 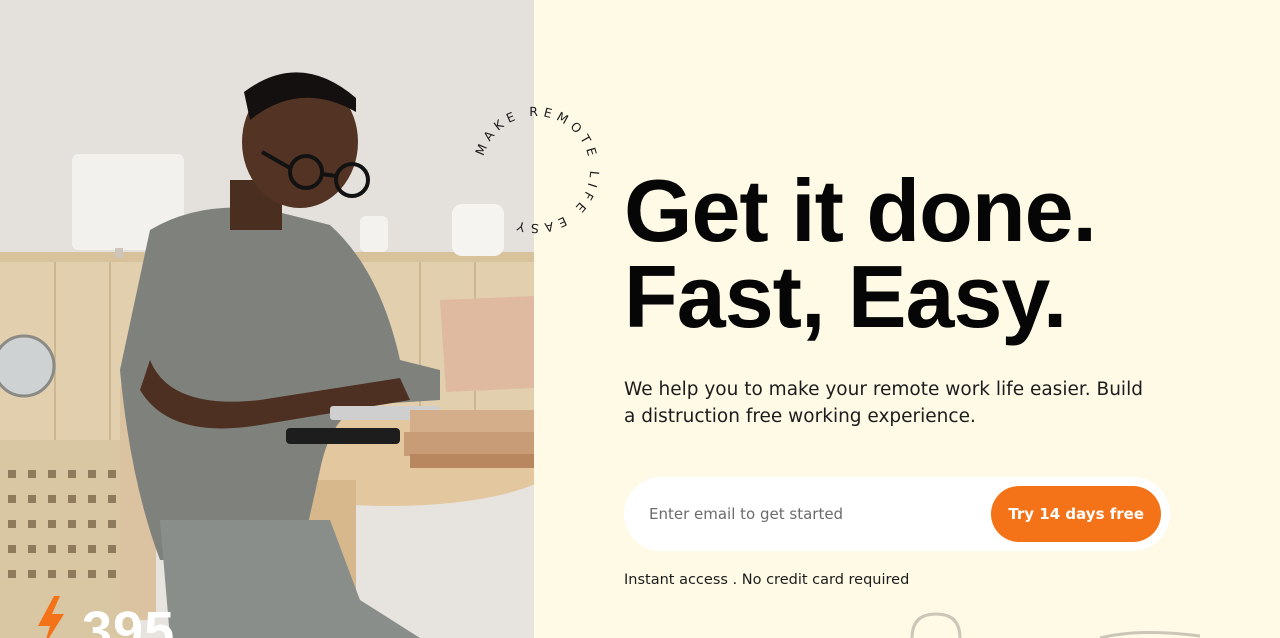 I want to click on badge-text: MAKE REMOTE LIFE EASY, so click(x=537, y=170).